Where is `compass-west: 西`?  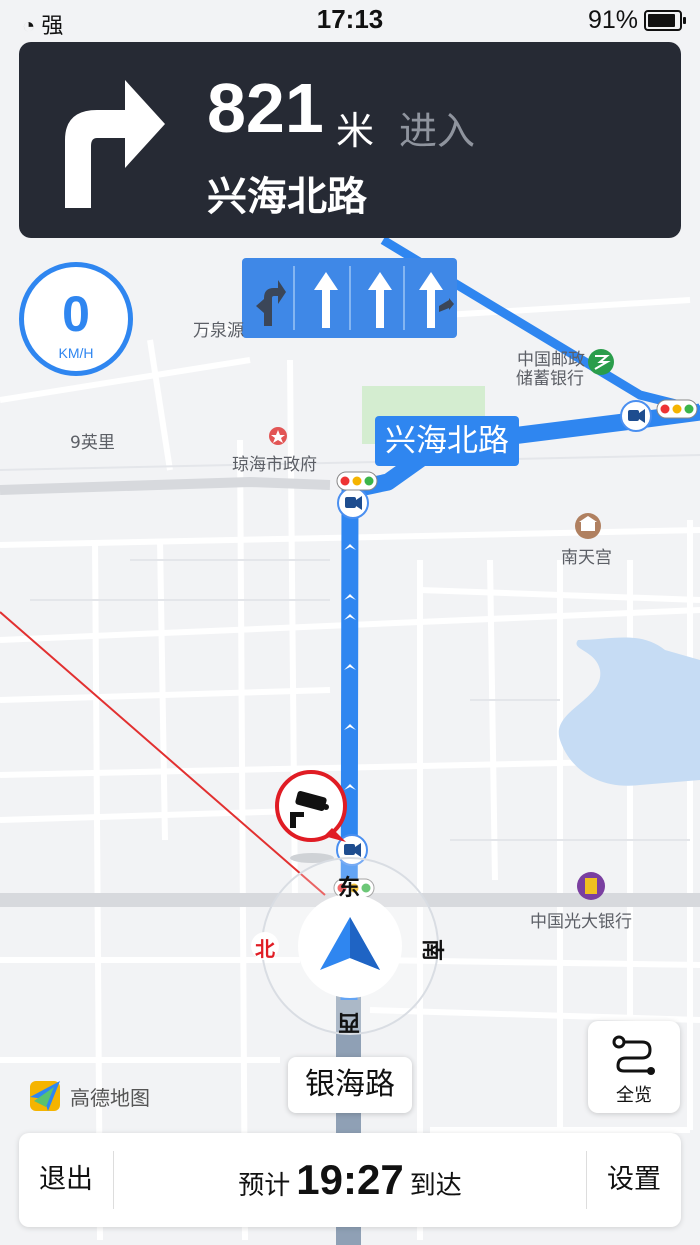
compass-west: 西 is located at coordinates (349, 1021).